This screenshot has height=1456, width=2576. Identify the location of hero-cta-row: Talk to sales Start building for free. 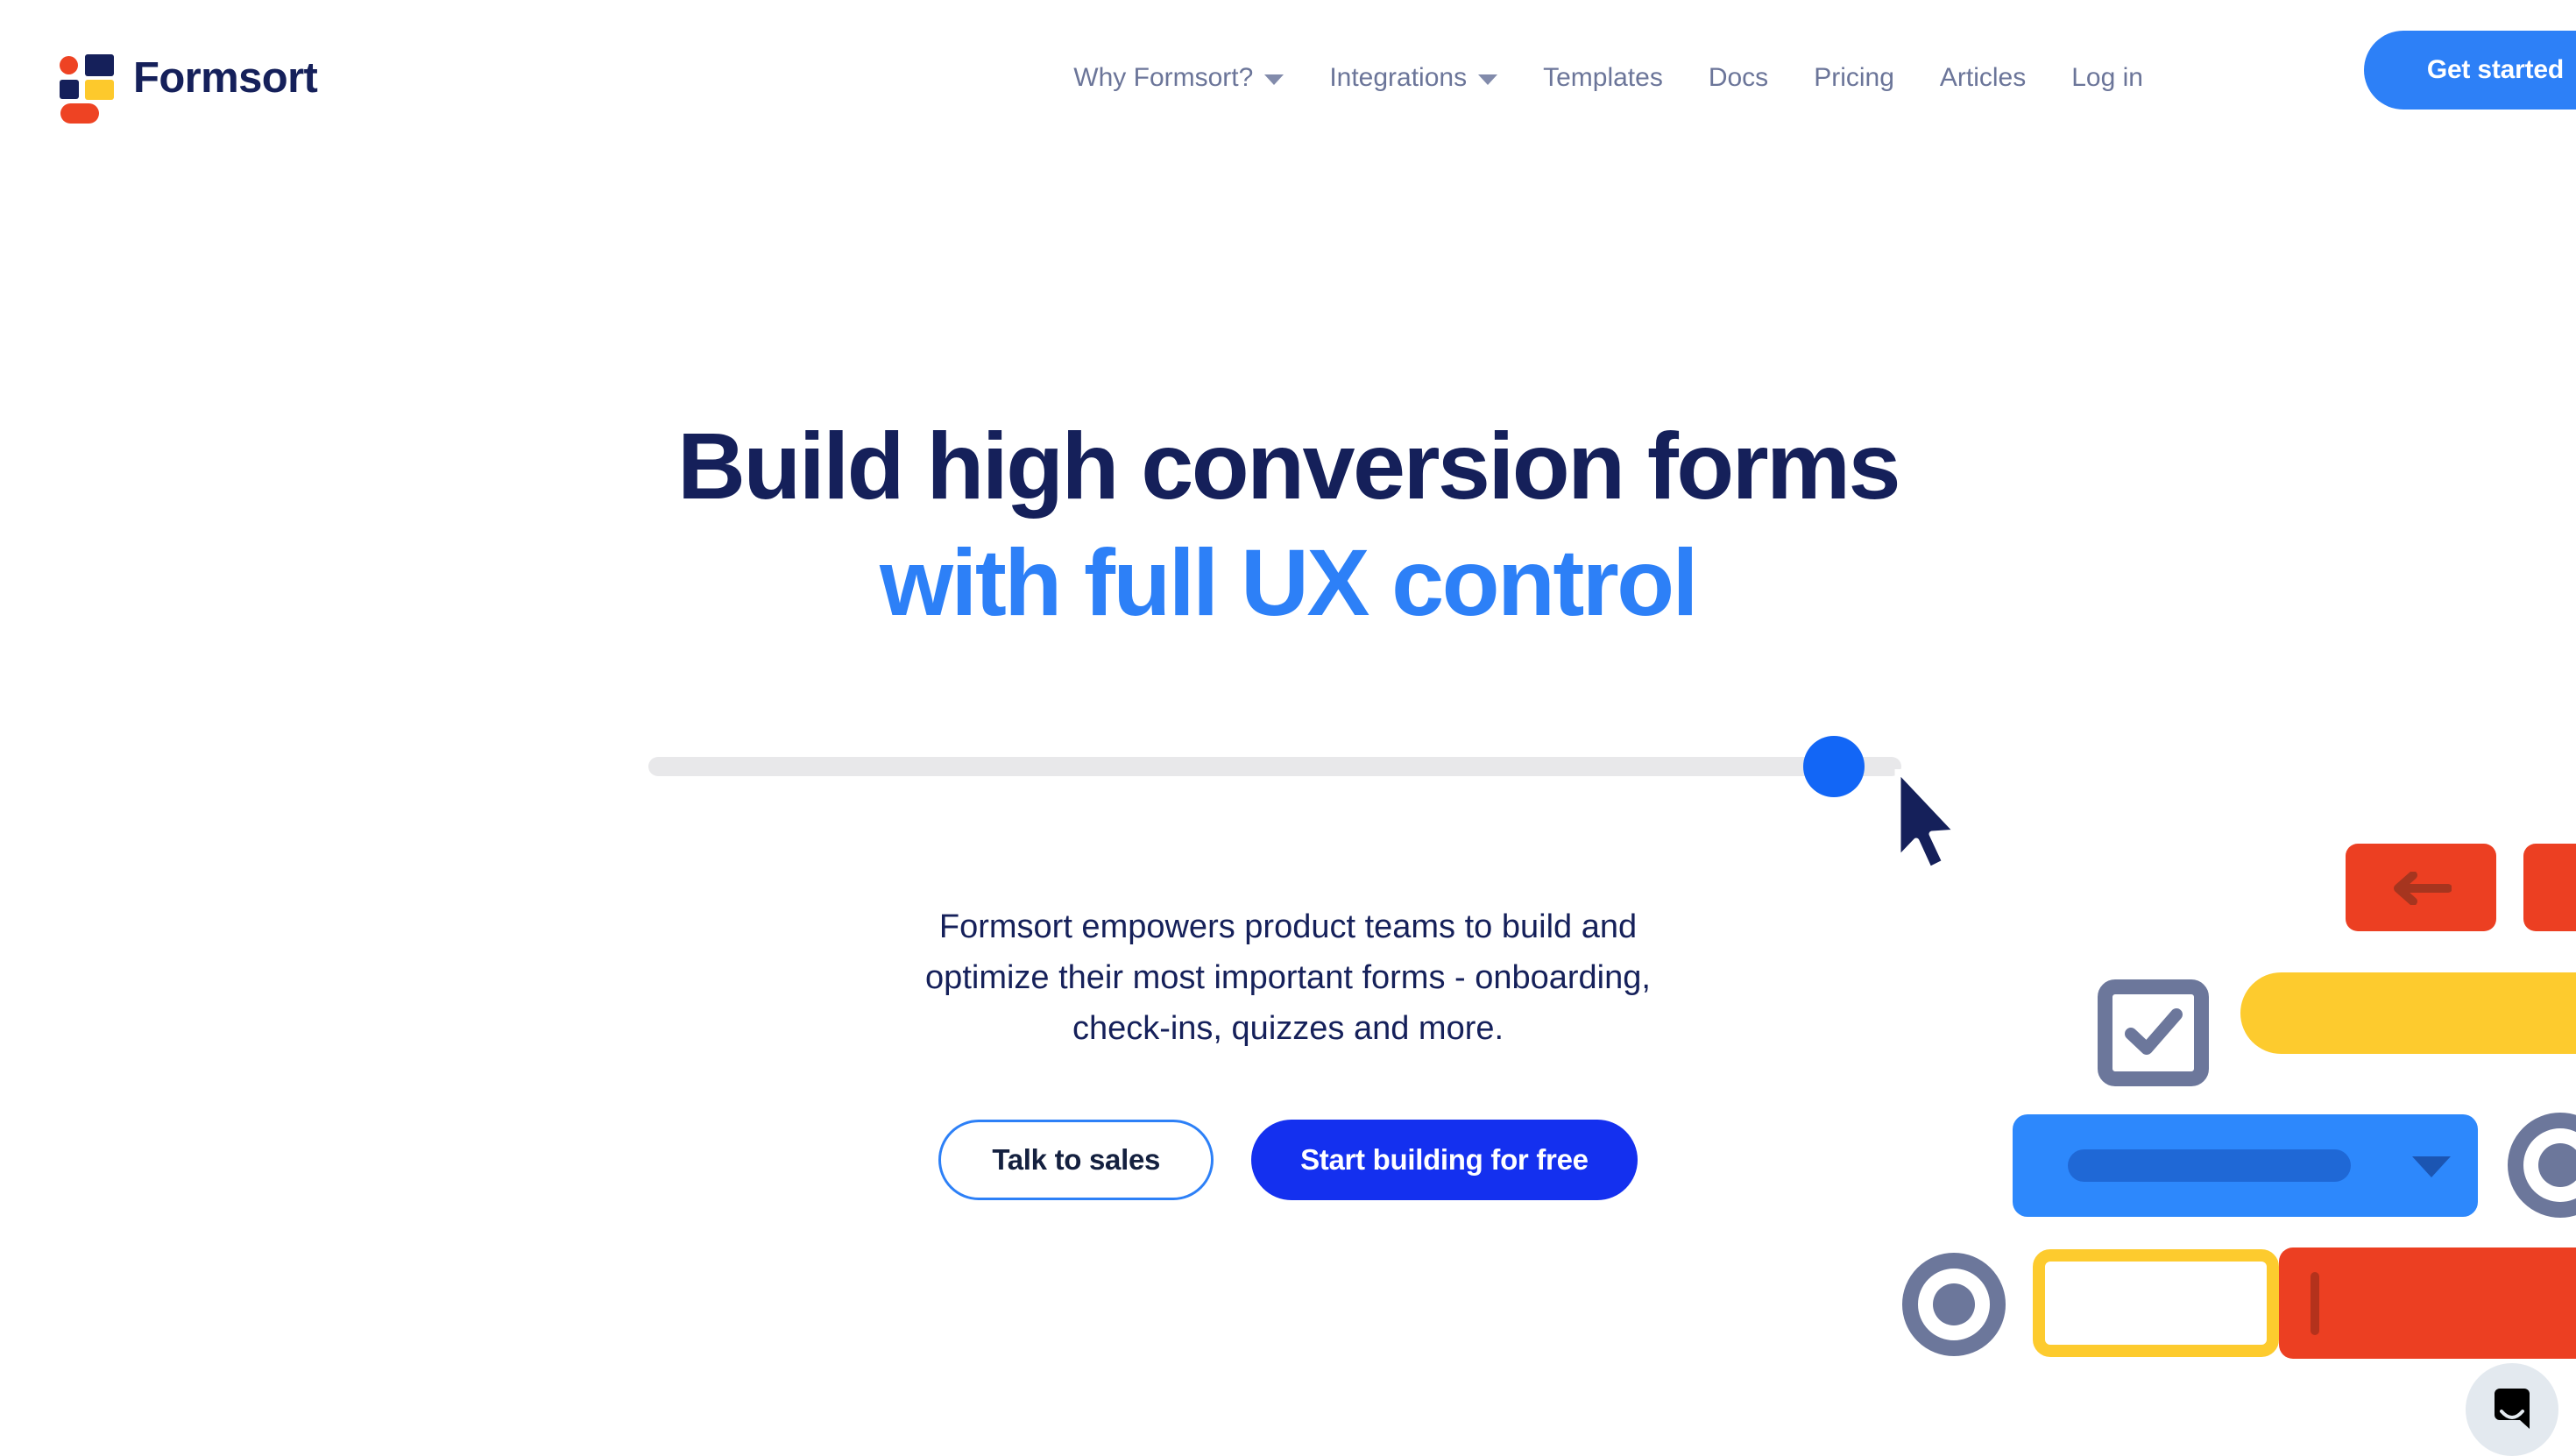
(1288, 1160).